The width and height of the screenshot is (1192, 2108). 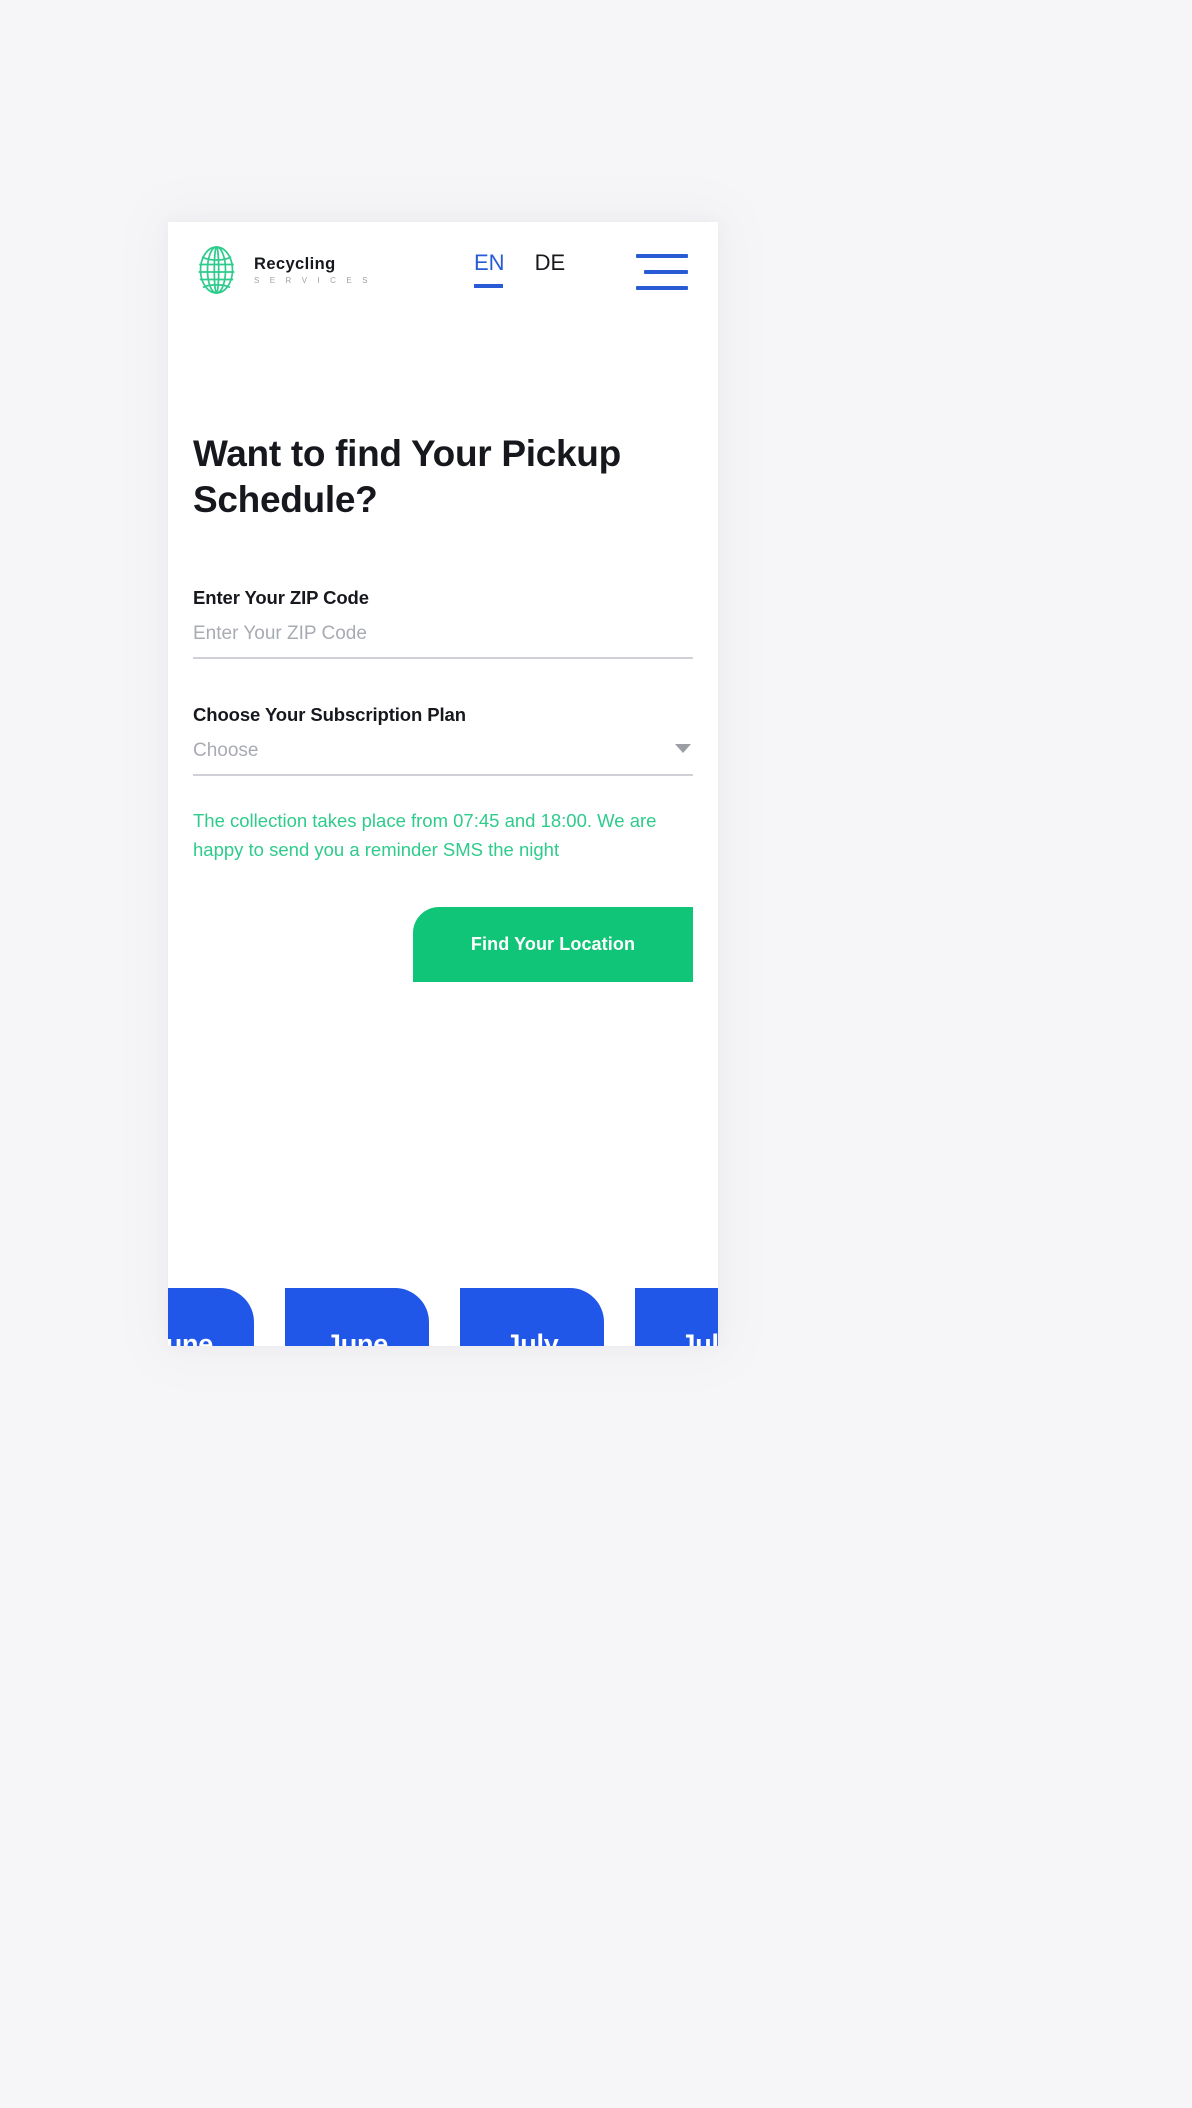 I want to click on brand-text-block: Recycling S E R V I C E S, so click(x=313, y=270).